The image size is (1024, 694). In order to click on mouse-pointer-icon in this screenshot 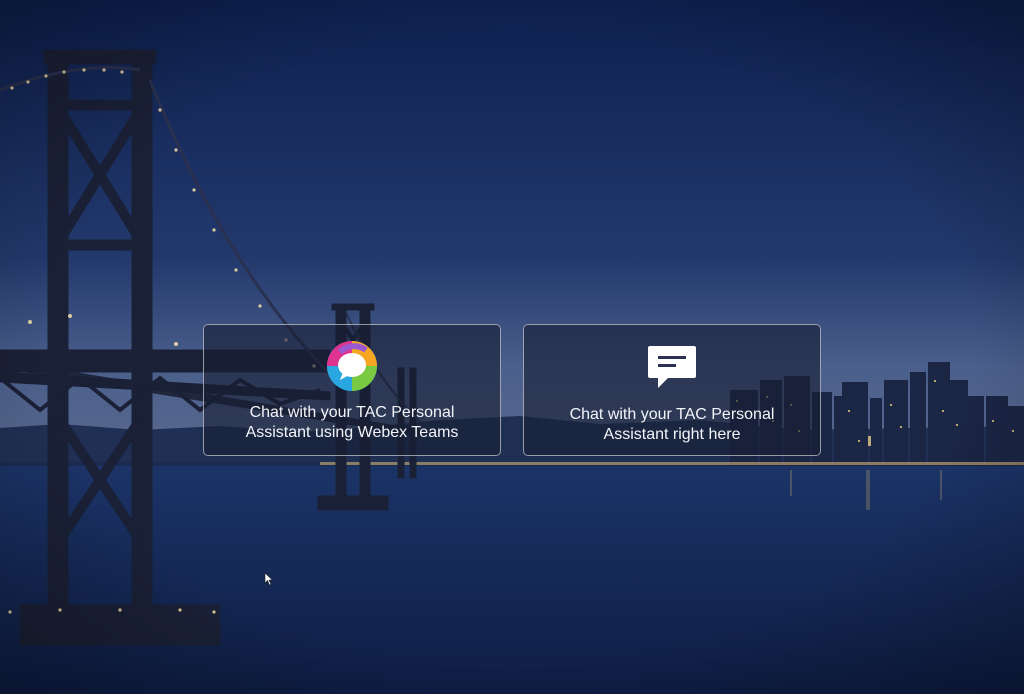, I will do `click(269, 579)`.